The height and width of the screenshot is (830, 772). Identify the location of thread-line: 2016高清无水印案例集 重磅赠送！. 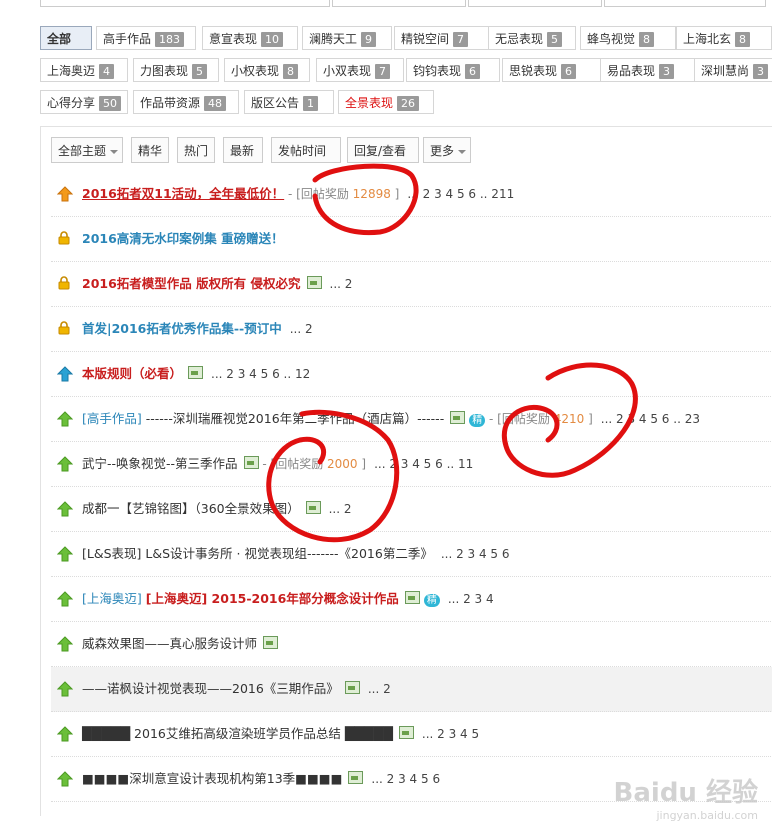
(183, 239).